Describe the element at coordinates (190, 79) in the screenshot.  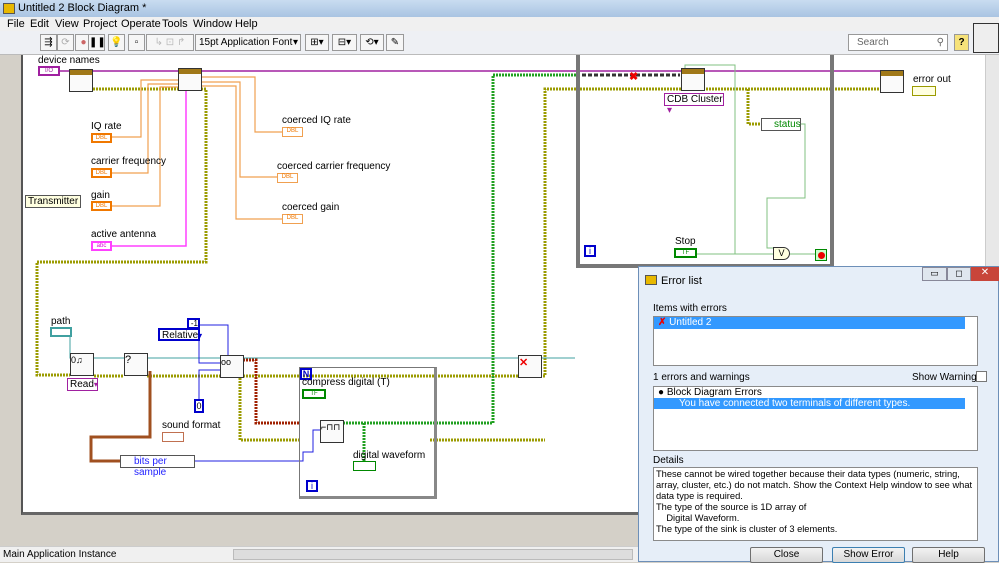
I see `configure-signal-node` at that location.